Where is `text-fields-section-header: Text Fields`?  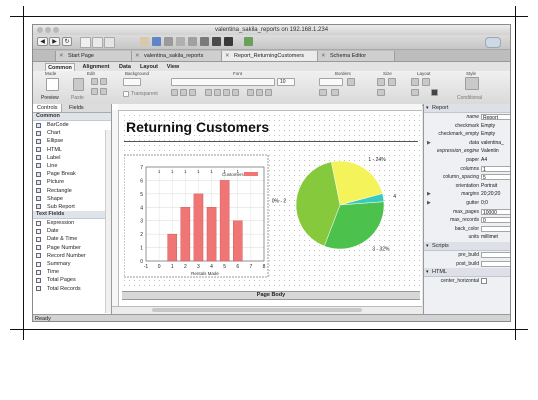 text-fields-section-header: Text Fields is located at coordinates (72, 215).